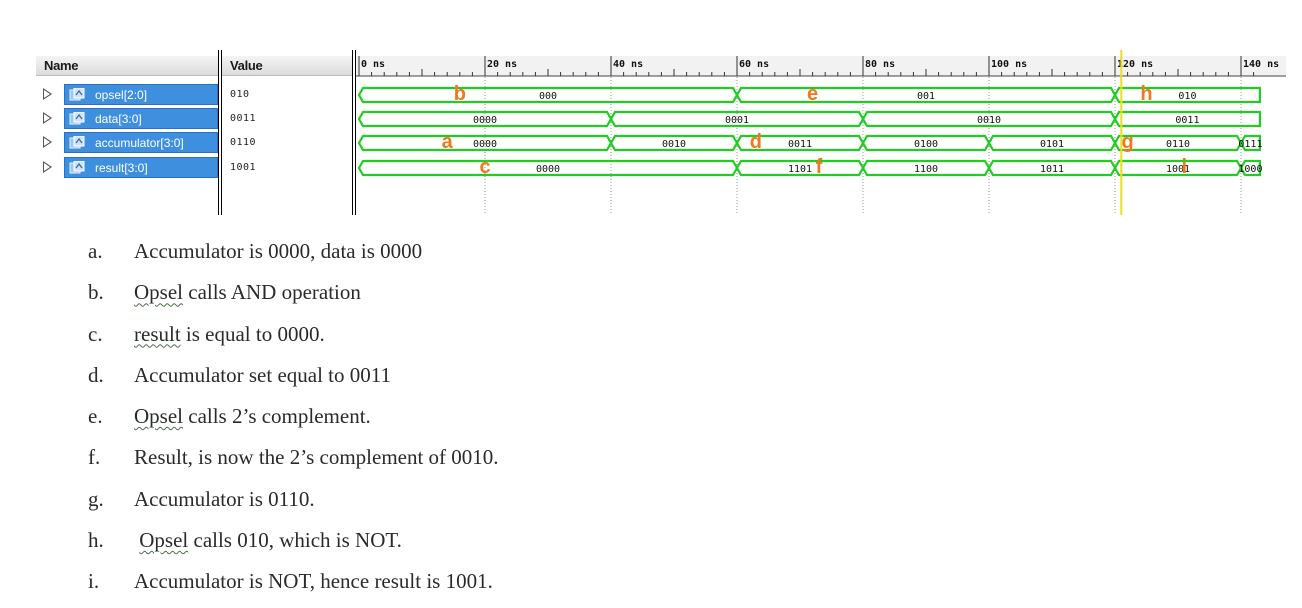 Image resolution: width=1302 pixels, height=608 pixels. I want to click on signal-row: opsel[2:0], so click(127, 94).